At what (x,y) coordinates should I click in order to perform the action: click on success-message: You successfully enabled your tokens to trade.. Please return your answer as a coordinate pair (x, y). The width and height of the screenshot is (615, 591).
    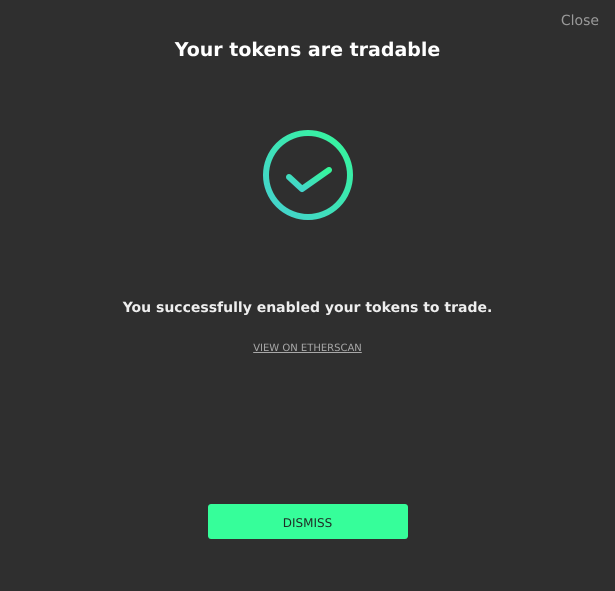
    Looking at the image, I should click on (307, 308).